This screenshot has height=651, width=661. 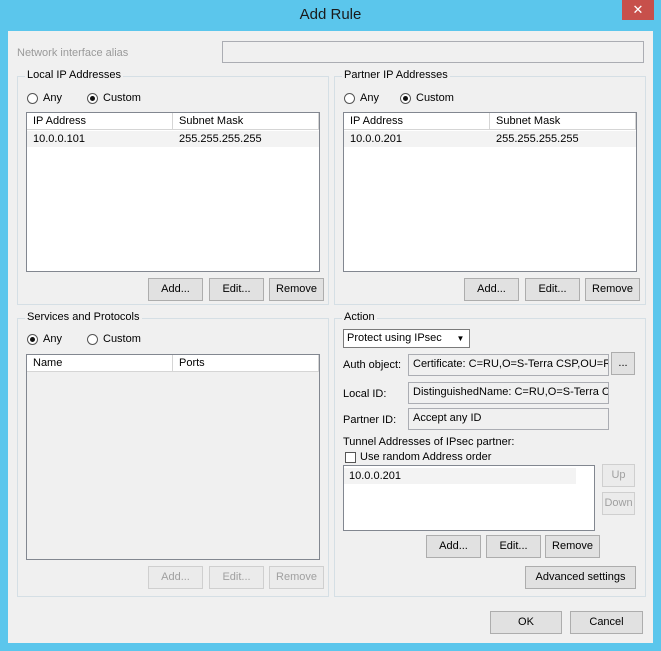 I want to click on partner-any-label: Any, so click(x=369, y=98).